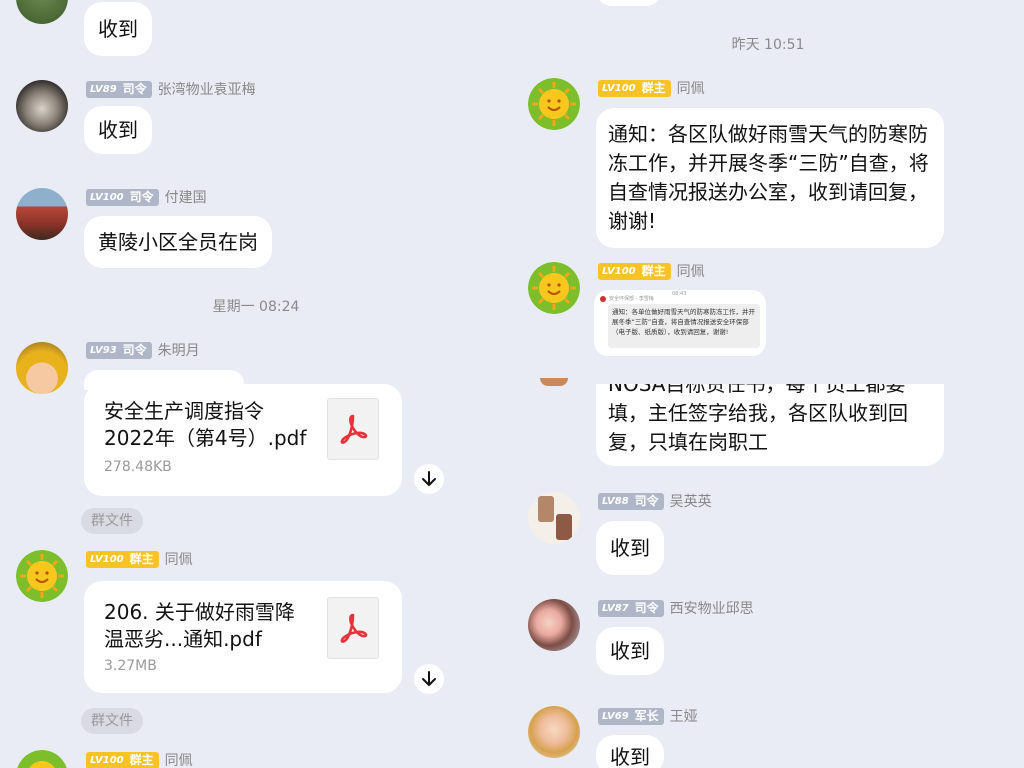 The width and height of the screenshot is (1024, 768). I want to click on sender-name: 吴英英, so click(691, 501).